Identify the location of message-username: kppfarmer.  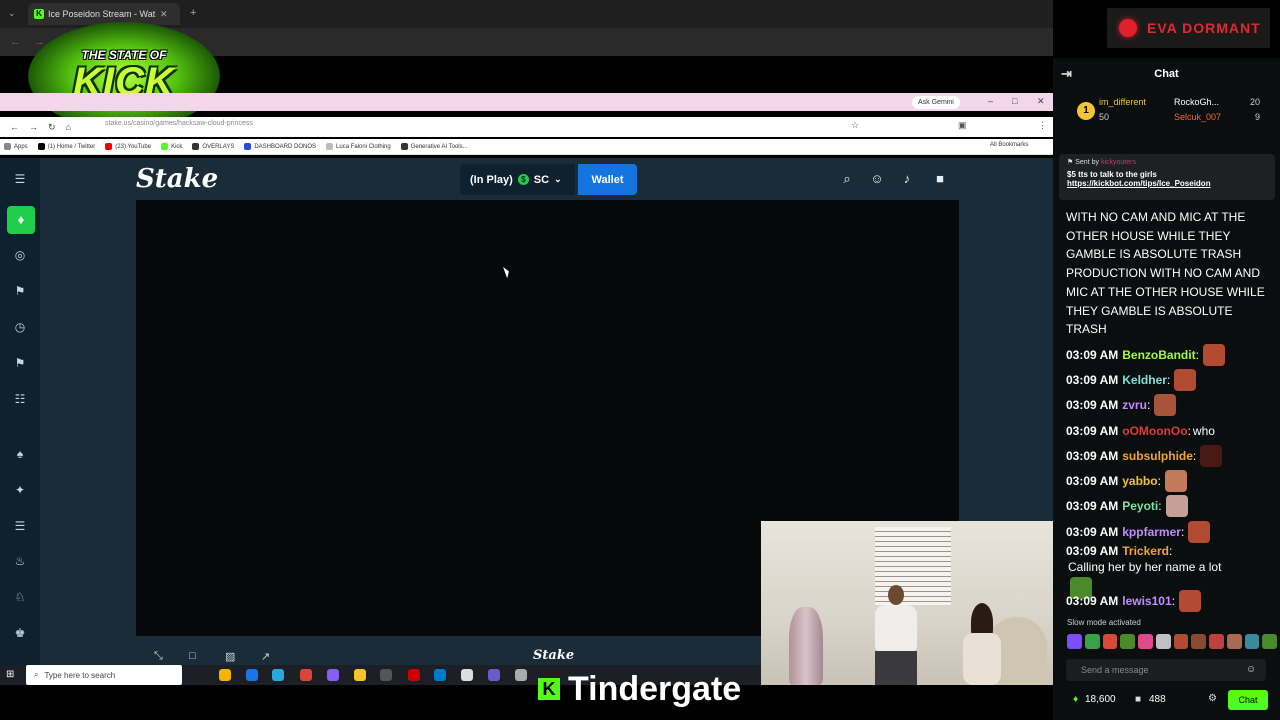
(1151, 532).